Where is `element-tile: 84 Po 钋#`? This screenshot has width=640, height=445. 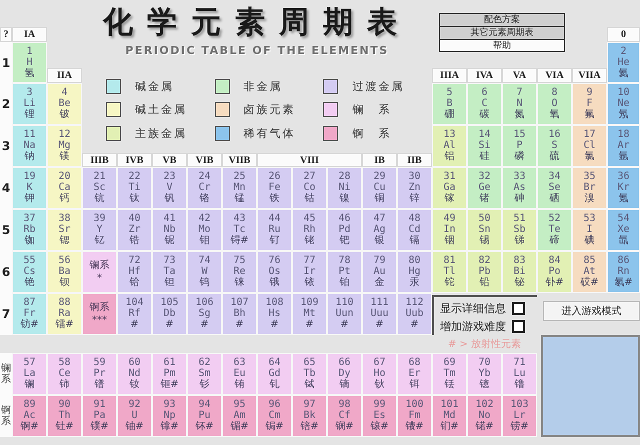 element-tile: 84 Po 钋# is located at coordinates (554, 272).